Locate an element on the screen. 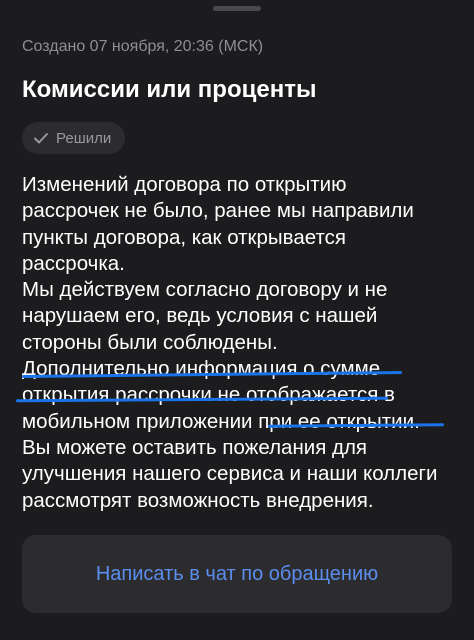 Image resolution: width=474 pixels, height=640 pixels. message-line: рассмотрят возможность внедрения. is located at coordinates (198, 500).